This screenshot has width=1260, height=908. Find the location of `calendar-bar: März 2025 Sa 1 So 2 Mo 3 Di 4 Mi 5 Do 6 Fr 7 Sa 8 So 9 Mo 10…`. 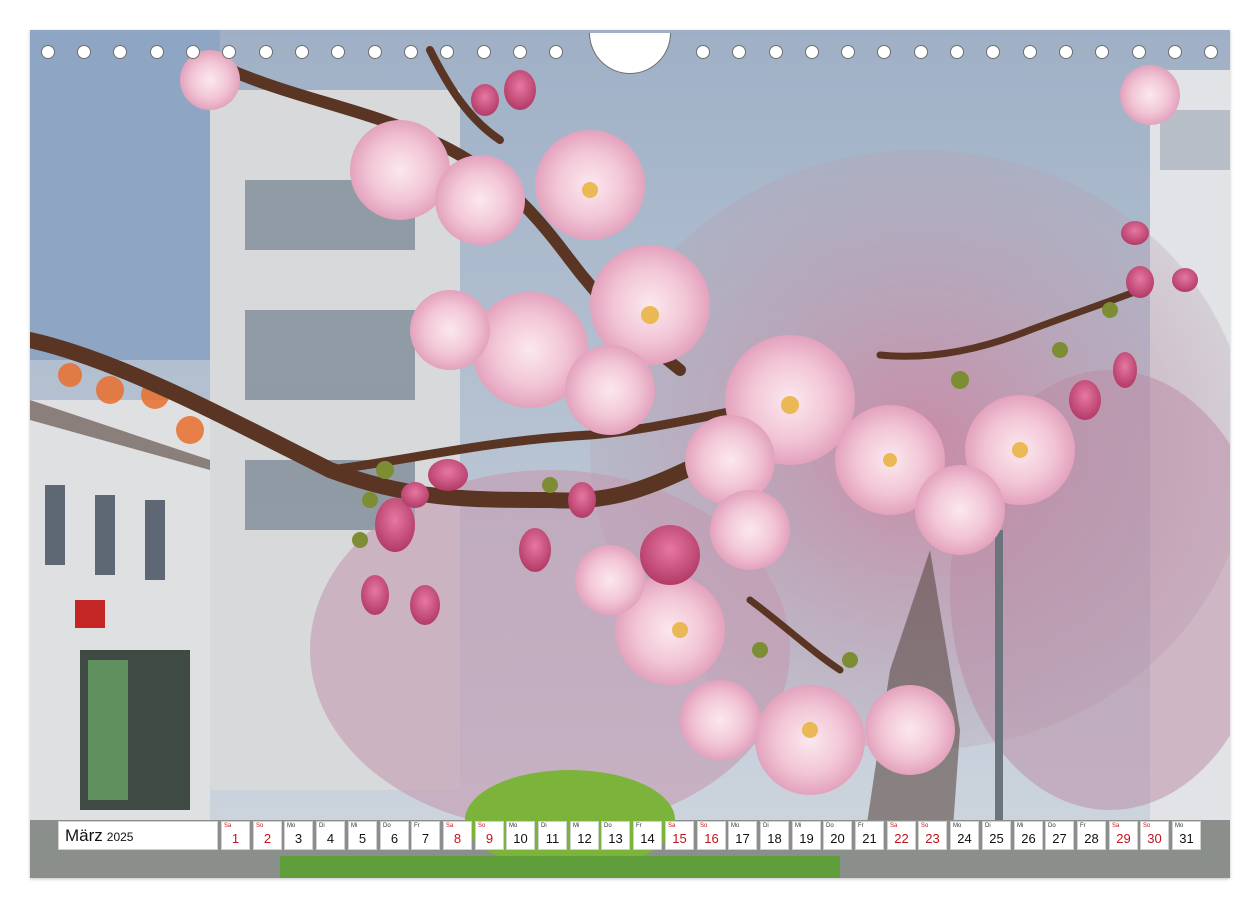

calendar-bar: März 2025 Sa 1 So 2 Mo 3 Di 4 Mi 5 Do 6 Fr 7 Sa 8 So 9 Mo 10… is located at coordinates (630, 835).